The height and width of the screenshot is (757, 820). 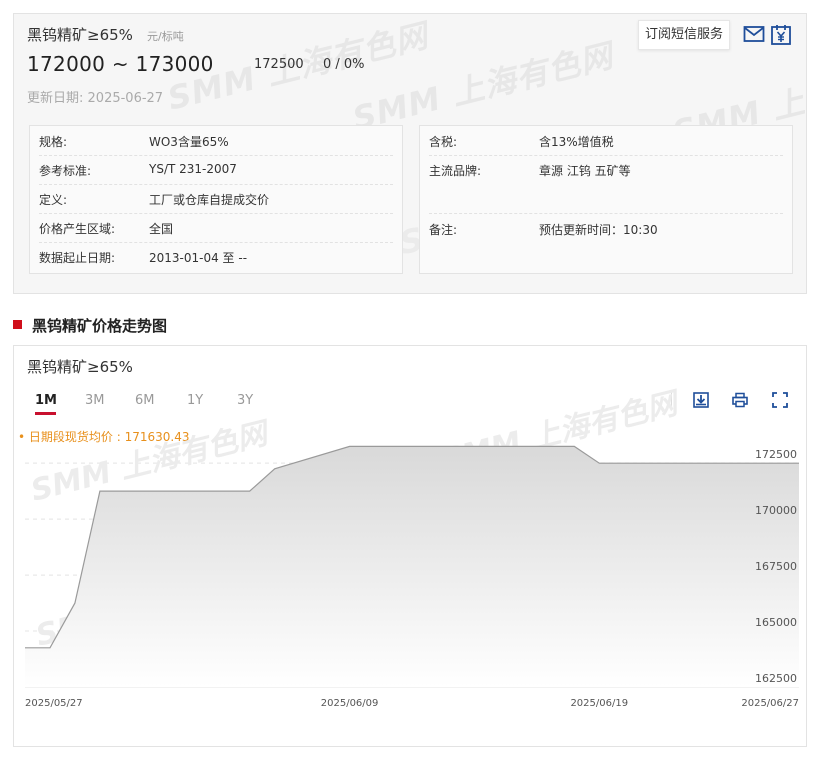 What do you see at coordinates (100, 326) in the screenshot?
I see `section-title: 黑钨精矿价格走势图` at bounding box center [100, 326].